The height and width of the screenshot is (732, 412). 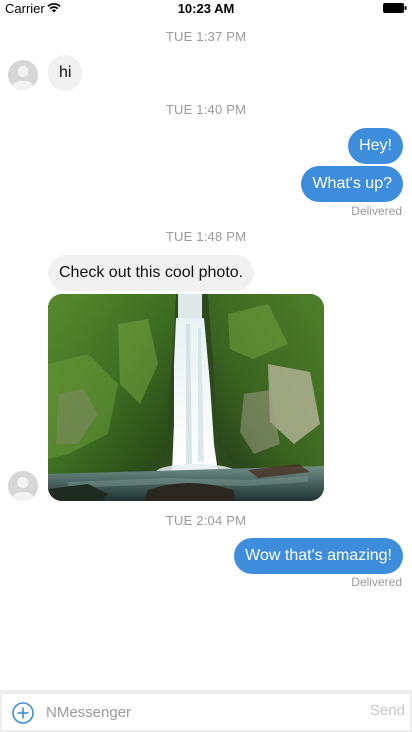 I want to click on timestamp: TUE 2:04 PM, so click(x=206, y=520).